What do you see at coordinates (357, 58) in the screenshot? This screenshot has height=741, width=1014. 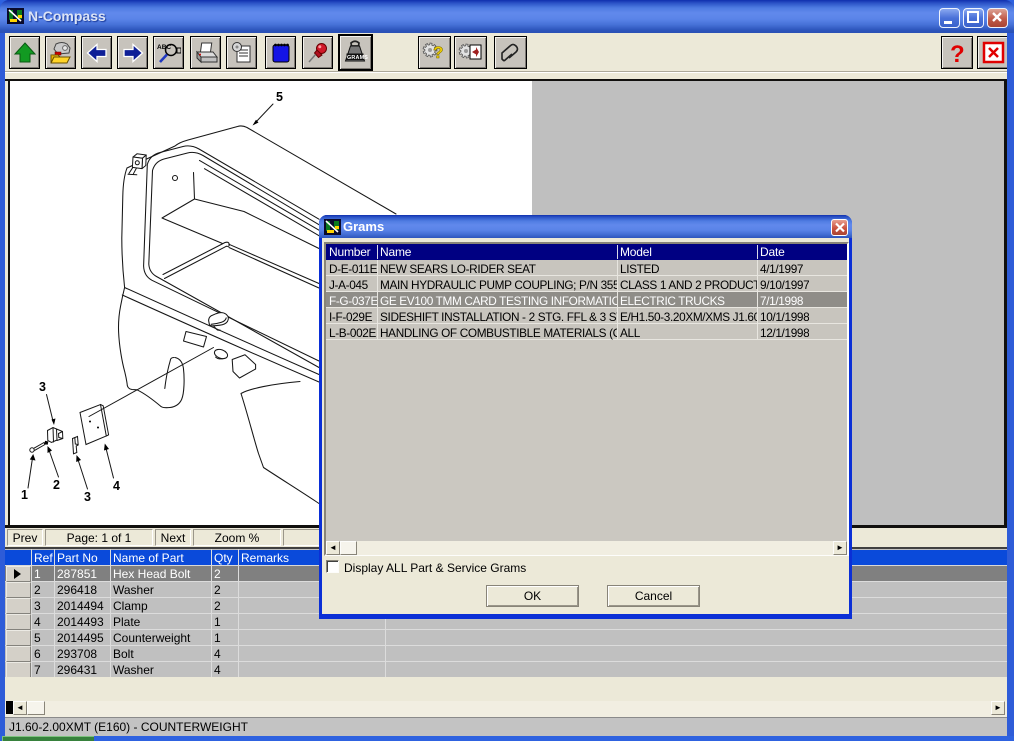 I see `svg-text: GRAMS` at bounding box center [357, 58].